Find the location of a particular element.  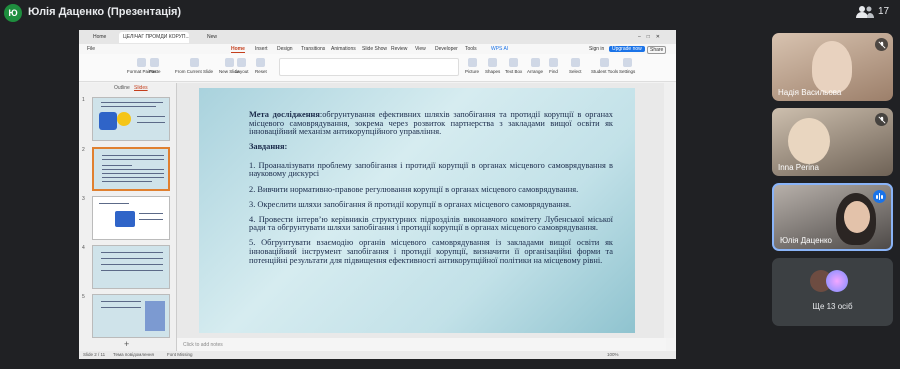

theme-name: Тема повідомлення is located at coordinates (133, 354).